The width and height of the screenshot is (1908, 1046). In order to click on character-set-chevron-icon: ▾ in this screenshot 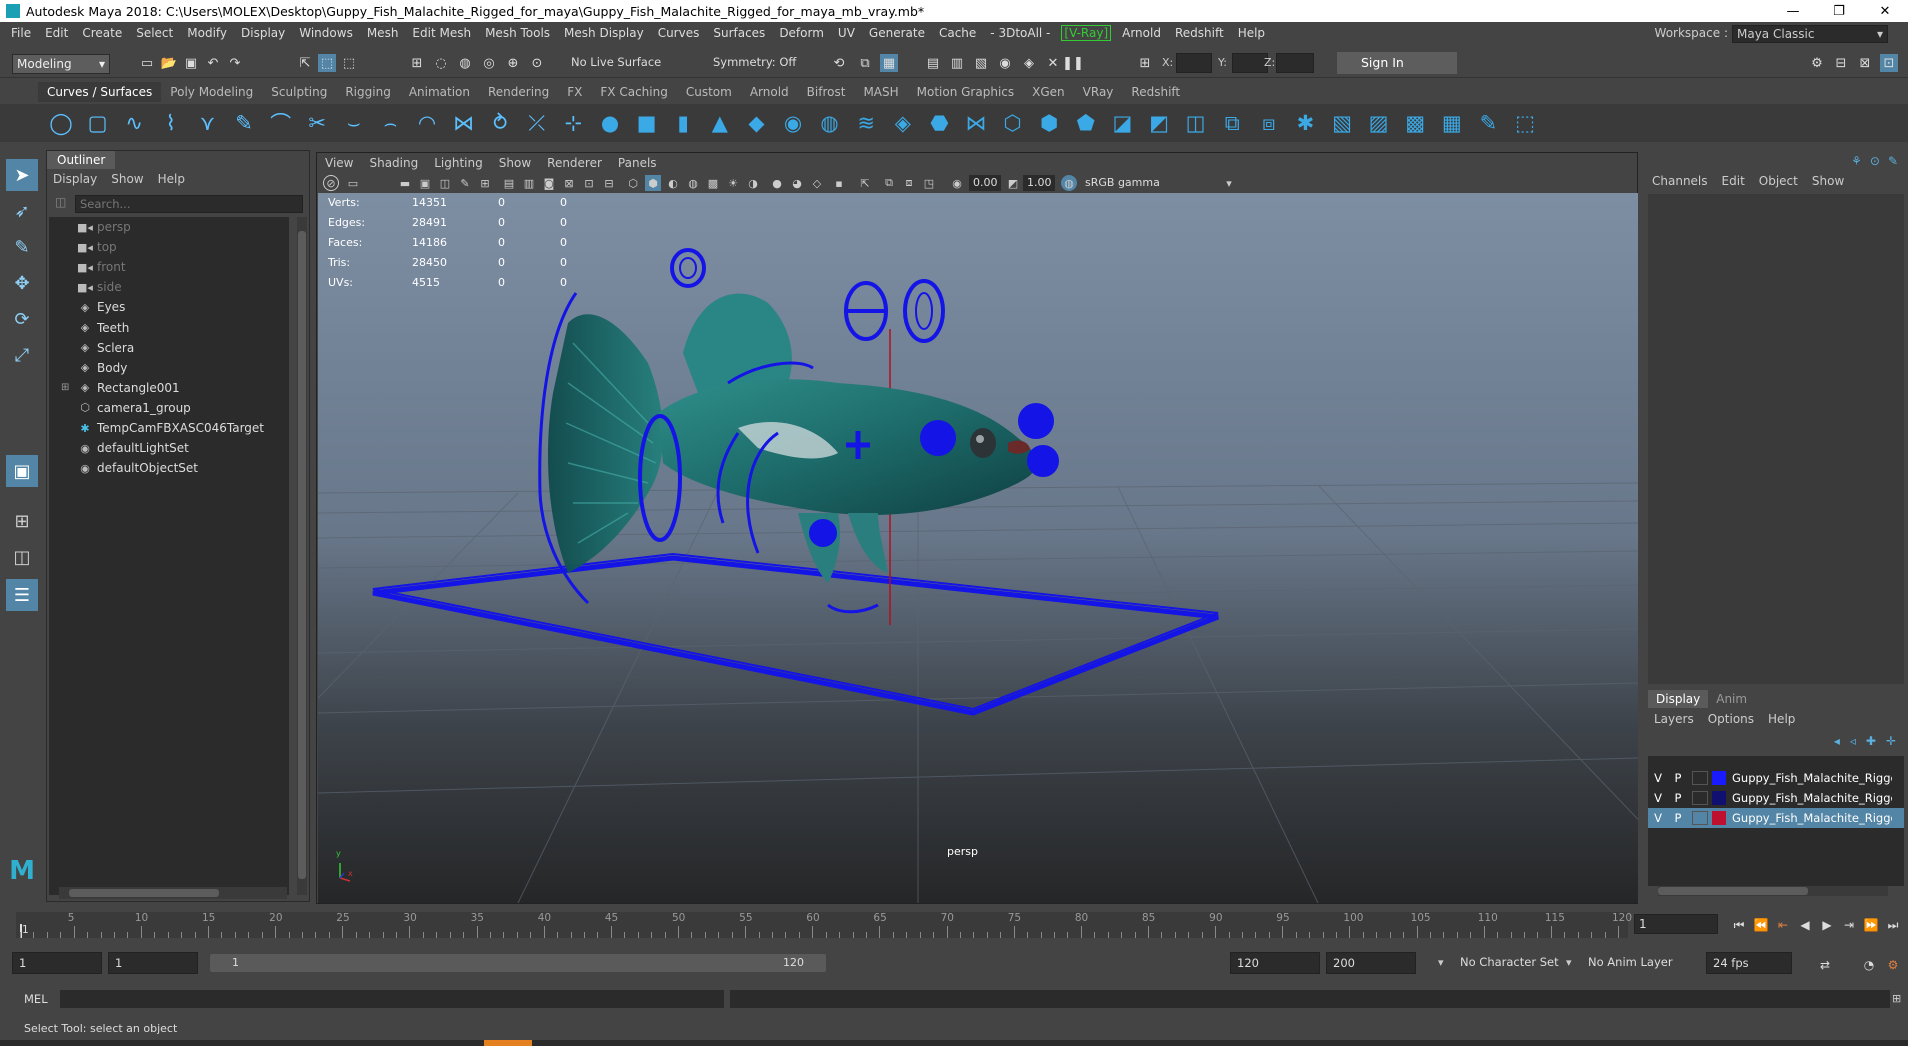, I will do `click(1441, 962)`.